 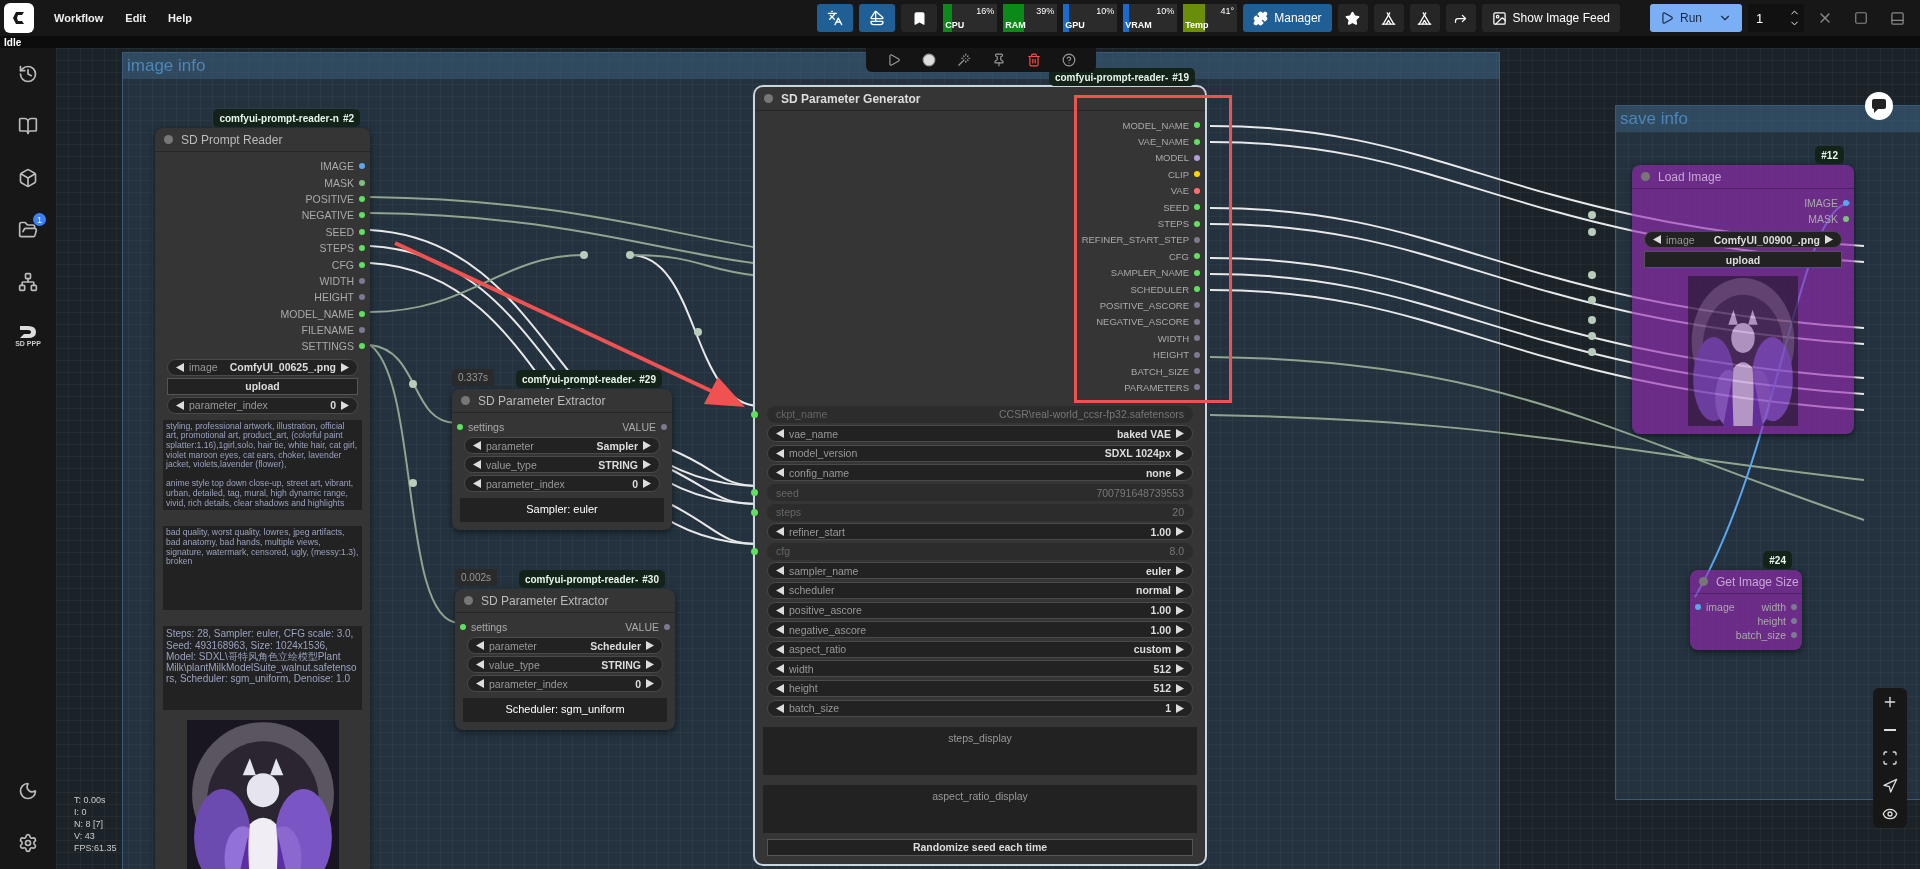 What do you see at coordinates (1696, 18) in the screenshot?
I see `run-button: Run` at bounding box center [1696, 18].